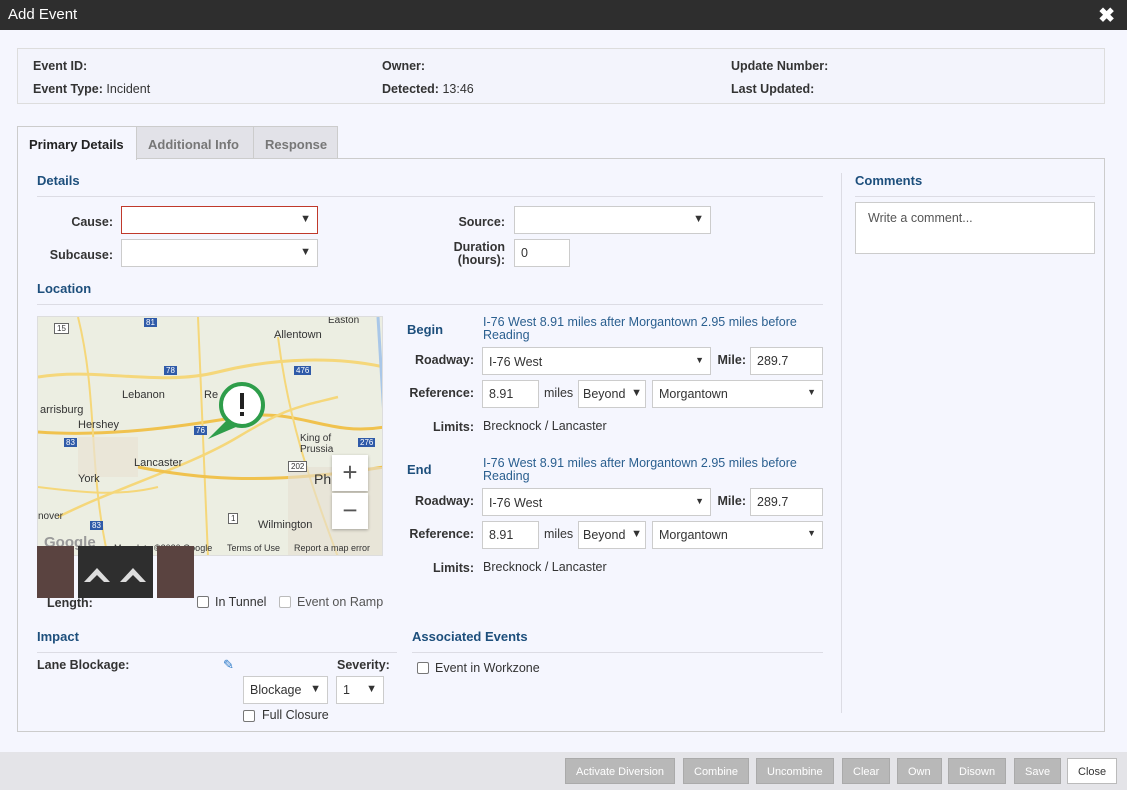  What do you see at coordinates (841, 443) in the screenshot?
I see `comments-divider-vertical` at bounding box center [841, 443].